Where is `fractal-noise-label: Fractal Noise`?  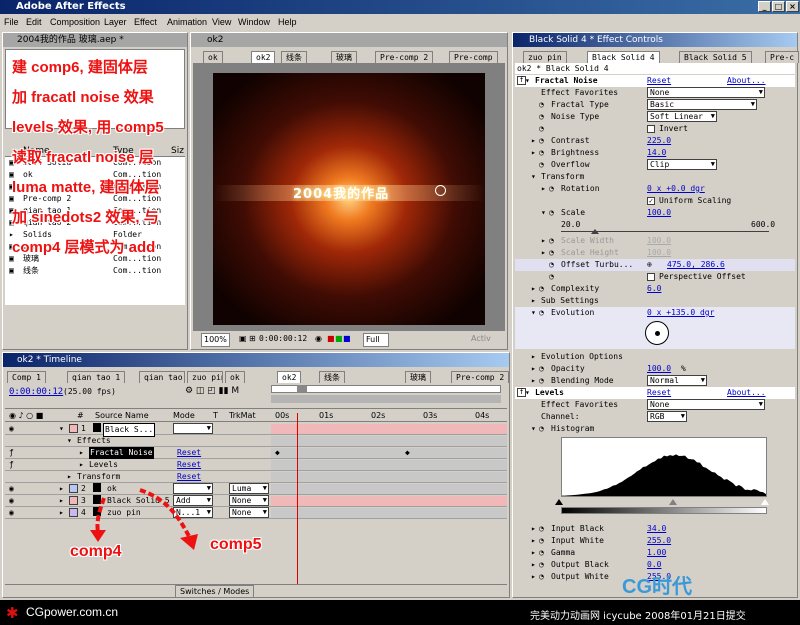 fractal-noise-label: Fractal Noise is located at coordinates (121, 453).